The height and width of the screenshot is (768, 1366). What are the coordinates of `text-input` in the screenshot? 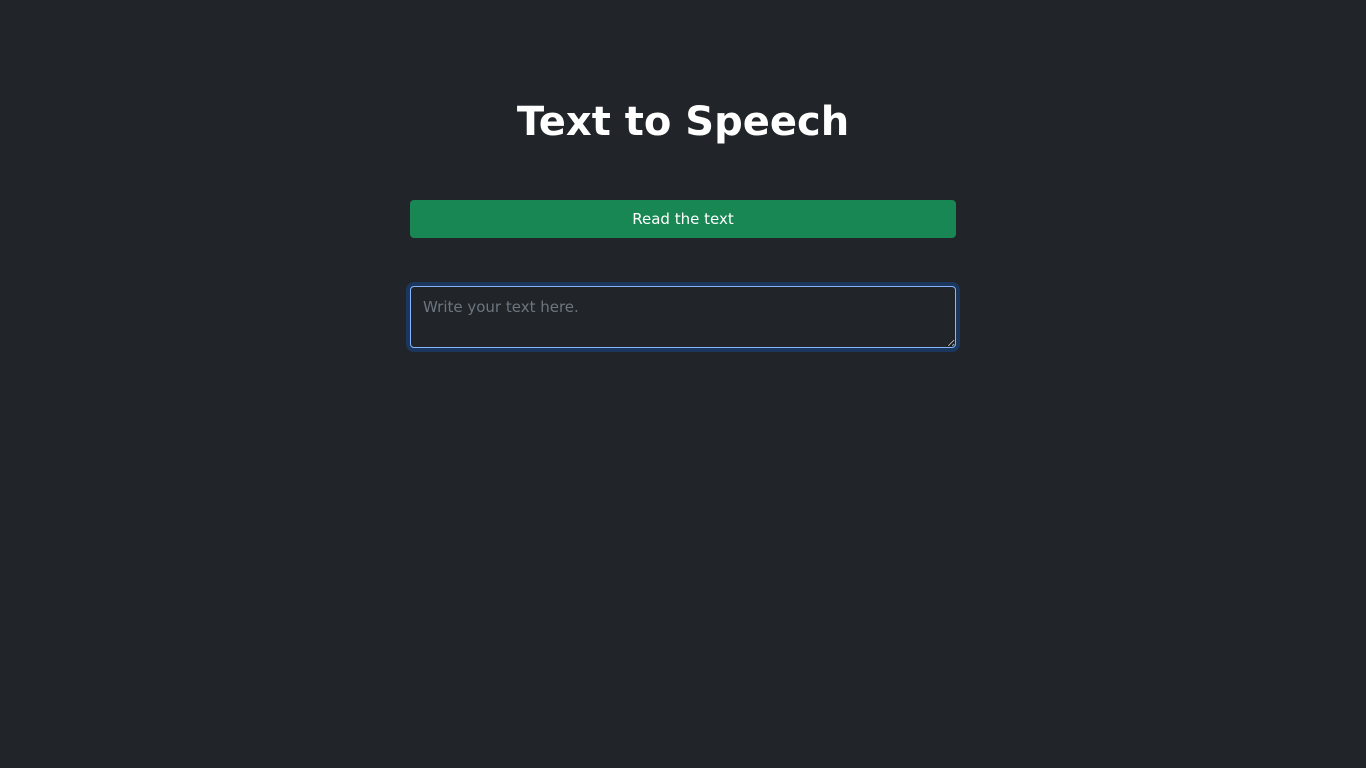 It's located at (683, 317).